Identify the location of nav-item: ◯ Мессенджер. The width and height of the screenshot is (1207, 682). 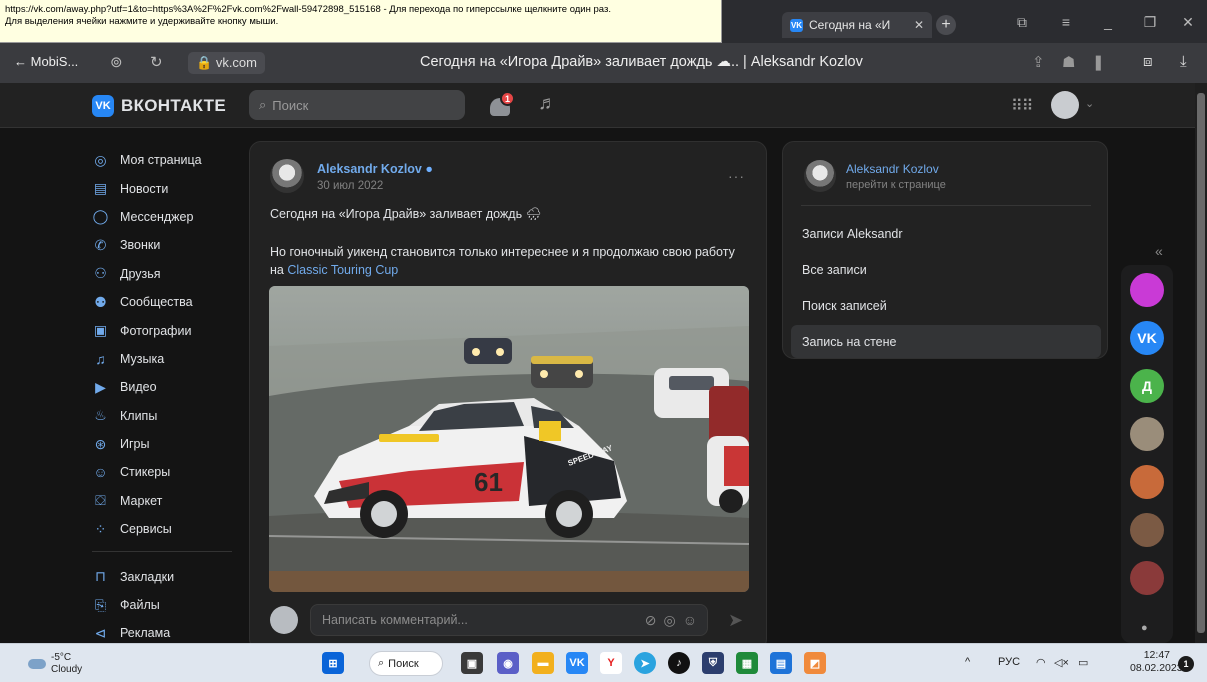
(167, 217).